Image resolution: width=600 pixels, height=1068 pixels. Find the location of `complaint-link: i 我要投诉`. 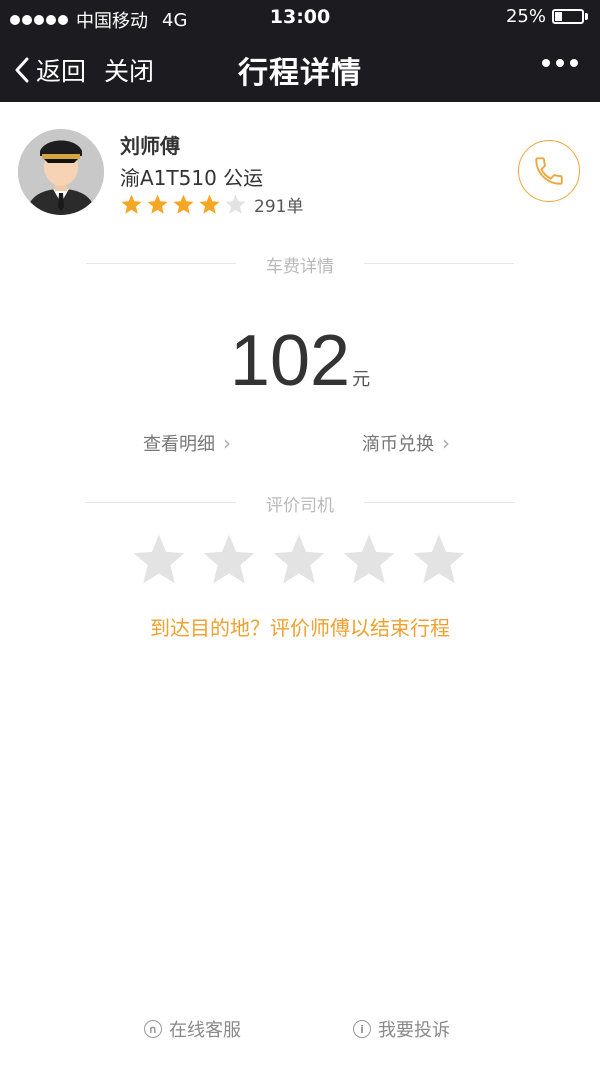

complaint-link: i 我要投诉 is located at coordinates (401, 1029).